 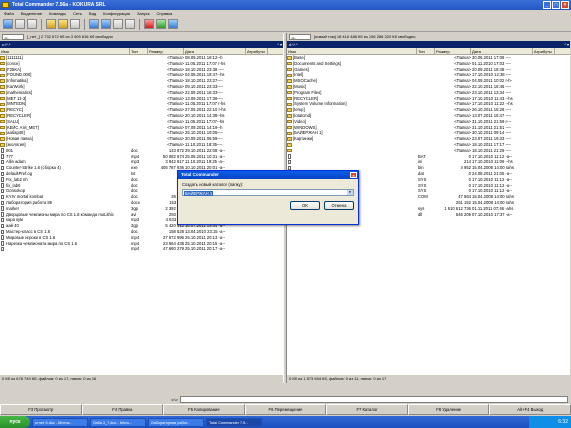 What do you see at coordinates (106, 24) in the screenshot?
I see `ftp-new-icon` at bounding box center [106, 24].